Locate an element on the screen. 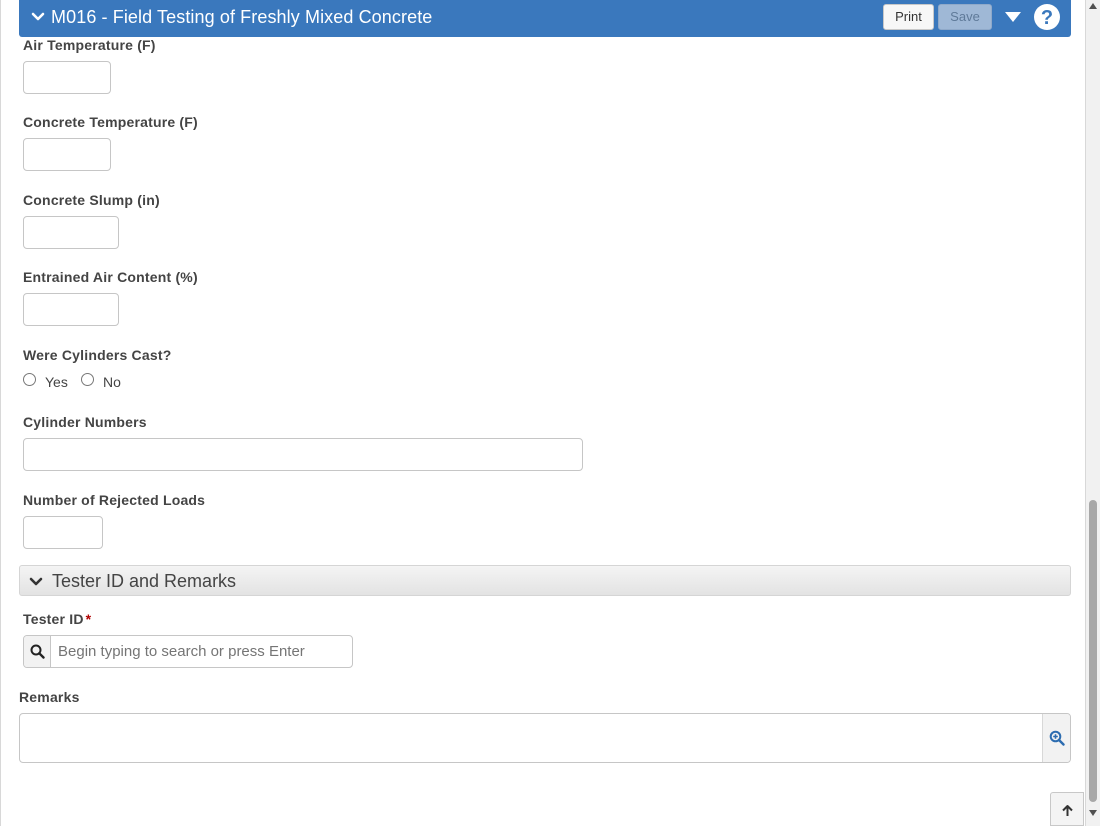 The width and height of the screenshot is (1100, 826). radio-no-label: No is located at coordinates (112, 382).